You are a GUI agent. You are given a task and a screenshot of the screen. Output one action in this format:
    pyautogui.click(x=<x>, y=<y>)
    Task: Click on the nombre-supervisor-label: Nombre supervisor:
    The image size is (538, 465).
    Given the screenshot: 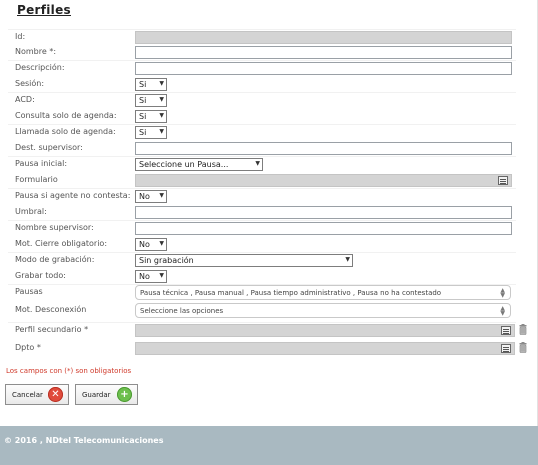 What is the action you would take?
    pyautogui.click(x=54, y=227)
    